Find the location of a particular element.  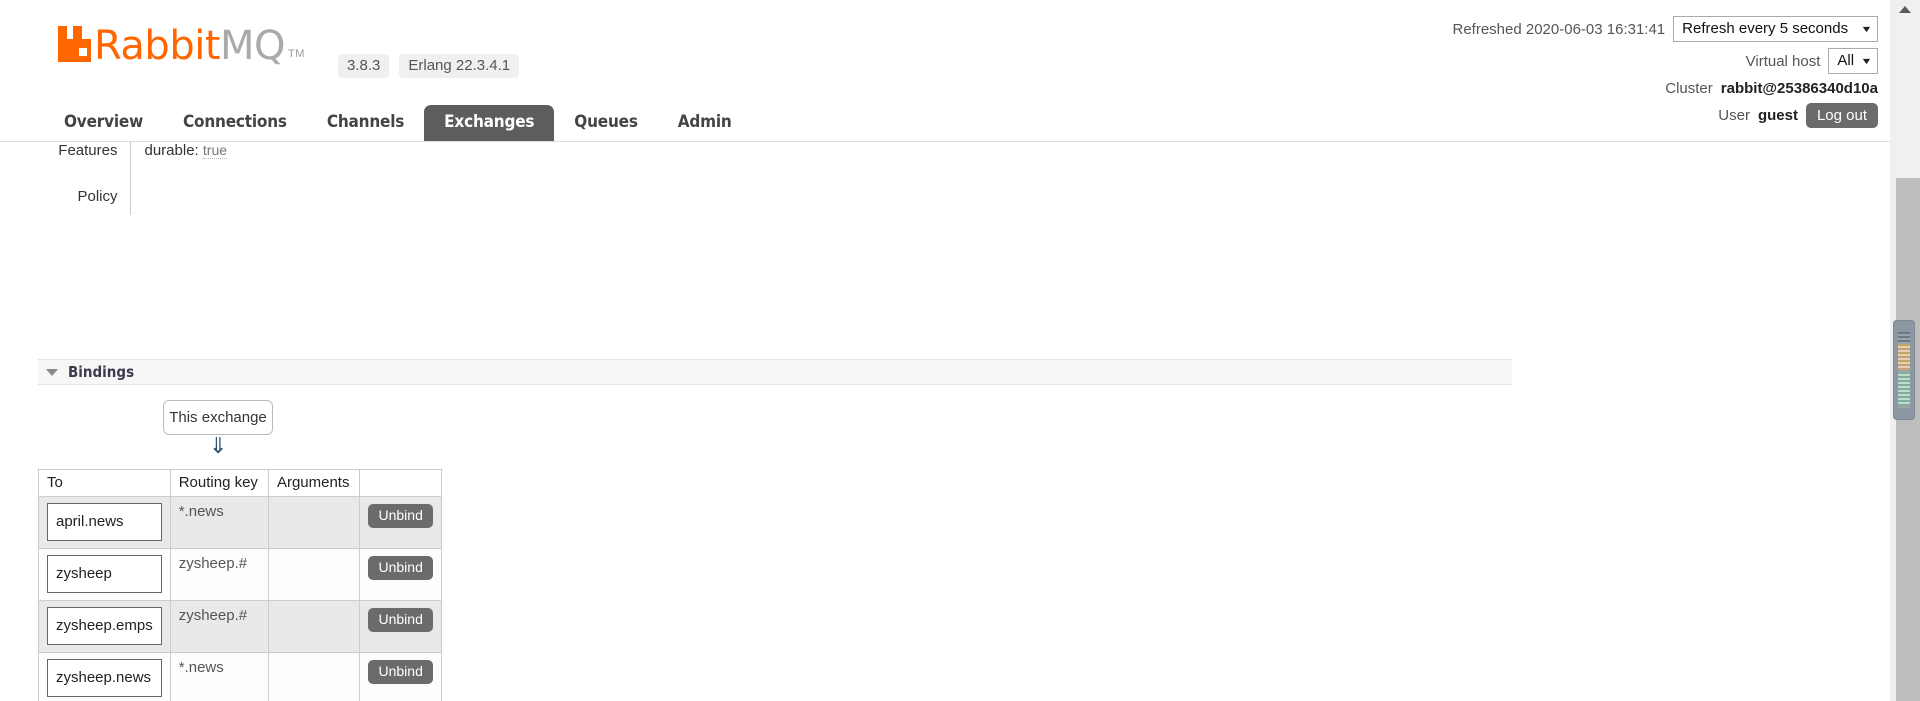

bindings-section-title: Bindings is located at coordinates (101, 372).